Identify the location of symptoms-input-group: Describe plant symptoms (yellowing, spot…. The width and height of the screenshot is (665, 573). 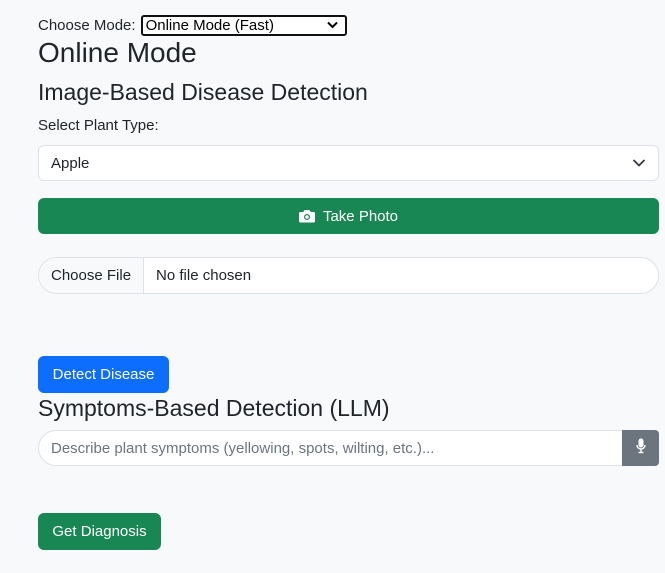
(348, 448).